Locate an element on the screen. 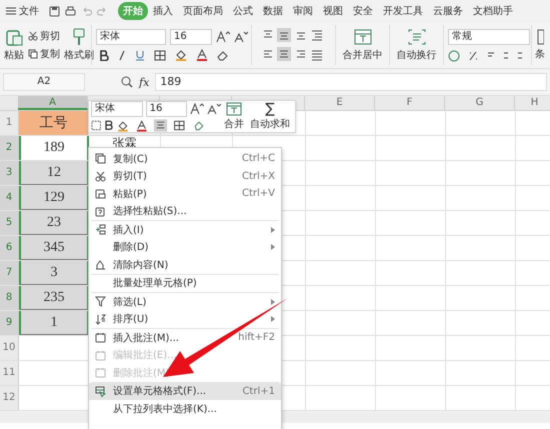  bold-icon is located at coordinates (104, 55).